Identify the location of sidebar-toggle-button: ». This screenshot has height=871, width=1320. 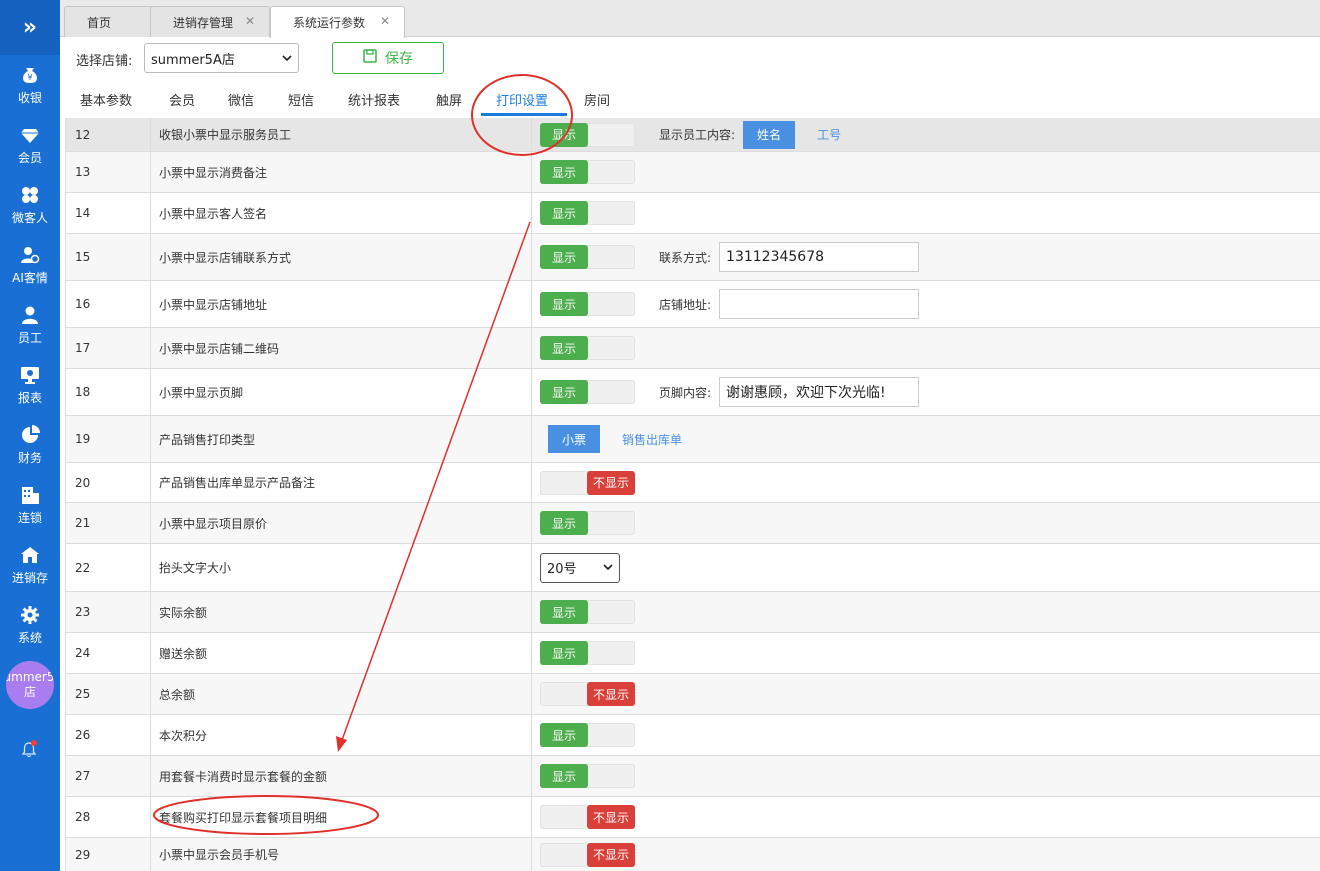
(30, 27).